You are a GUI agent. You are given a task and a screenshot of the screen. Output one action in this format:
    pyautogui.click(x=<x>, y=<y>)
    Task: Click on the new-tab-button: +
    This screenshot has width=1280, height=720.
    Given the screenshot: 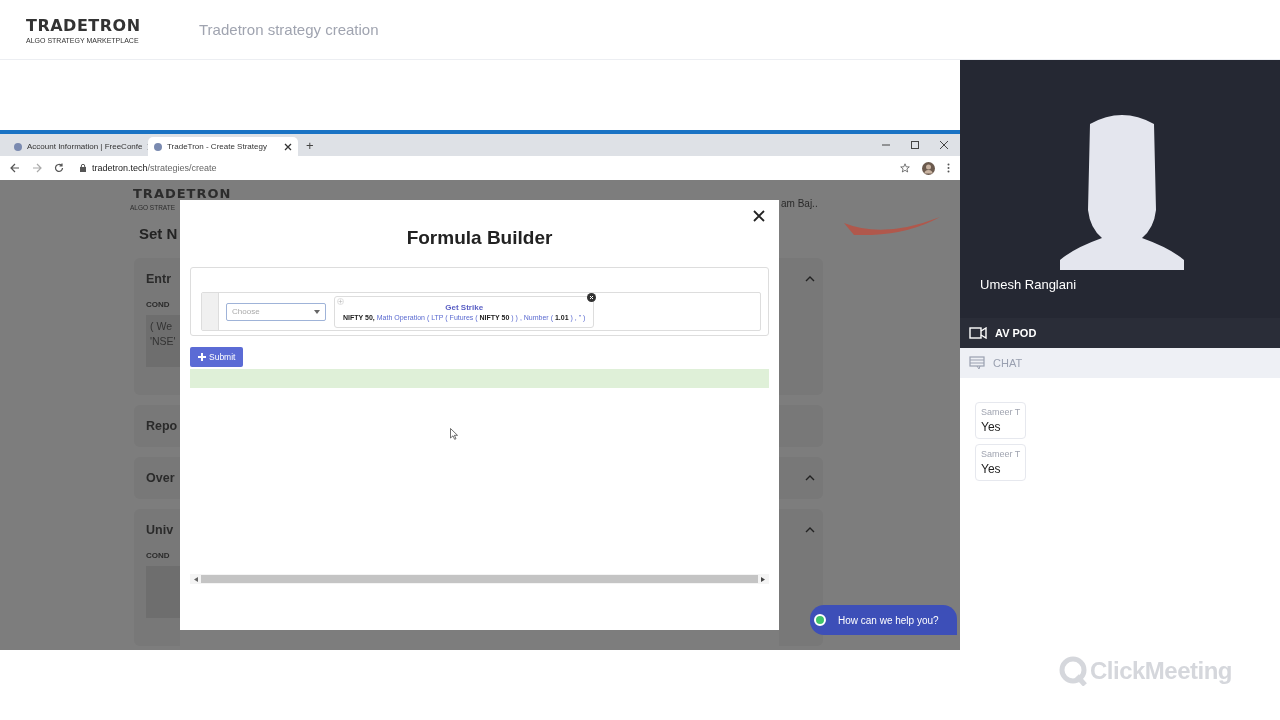 What is the action you would take?
    pyautogui.click(x=310, y=145)
    